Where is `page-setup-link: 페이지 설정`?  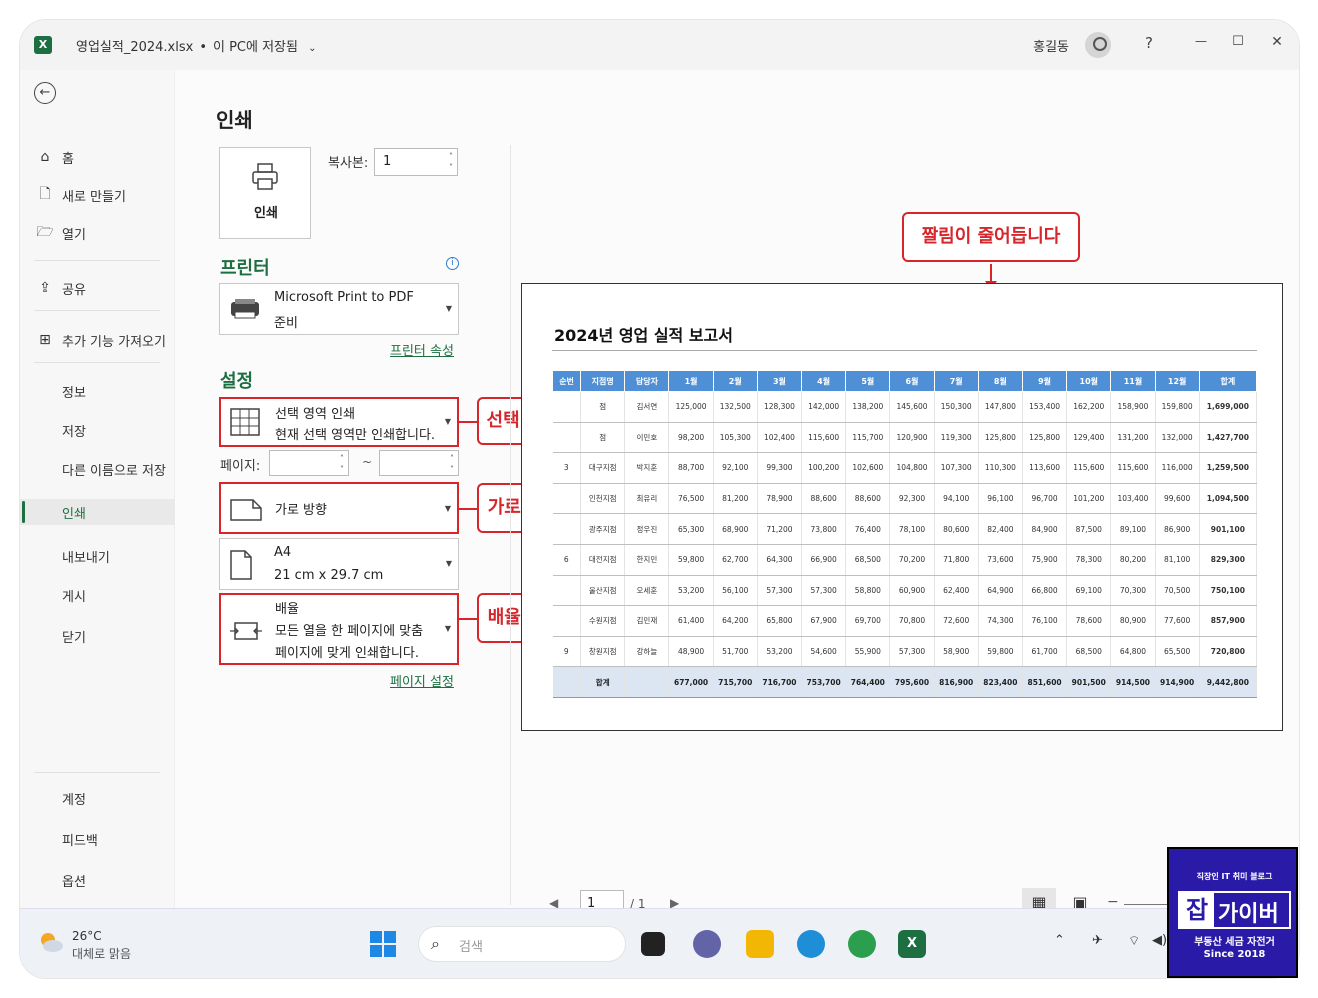
page-setup-link: 페이지 설정 is located at coordinates (422, 680).